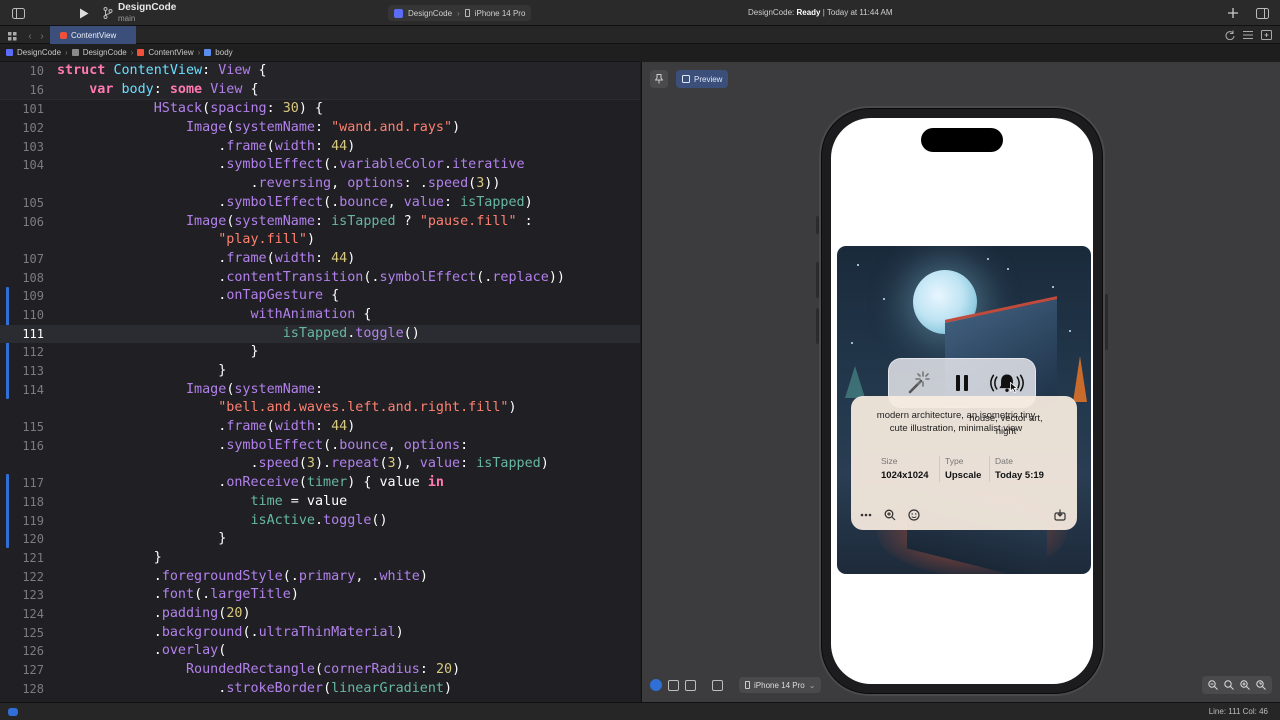  I want to click on code-line: 109 .onTapGesture {, so click(320, 343).